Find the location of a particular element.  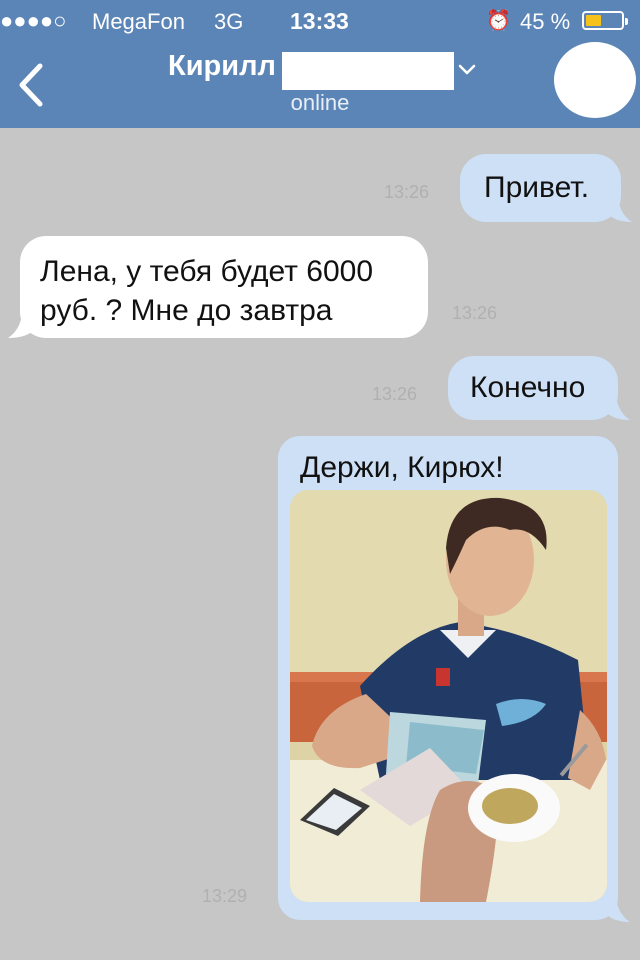

battery-fill is located at coordinates (594, 20).